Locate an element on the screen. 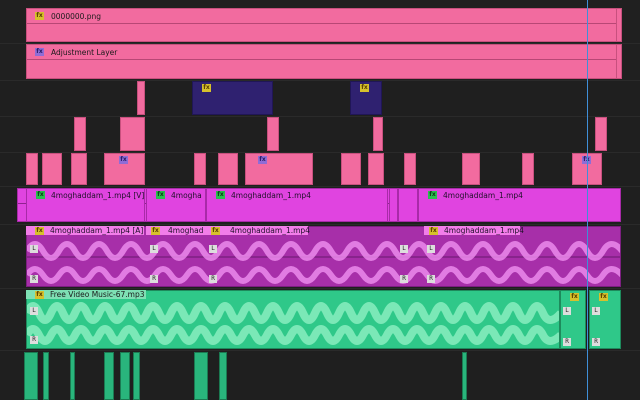 Image resolution: width=640 pixels, height=400 pixels. audio-clip-header: fx 4moghad is located at coordinates (176, 230).